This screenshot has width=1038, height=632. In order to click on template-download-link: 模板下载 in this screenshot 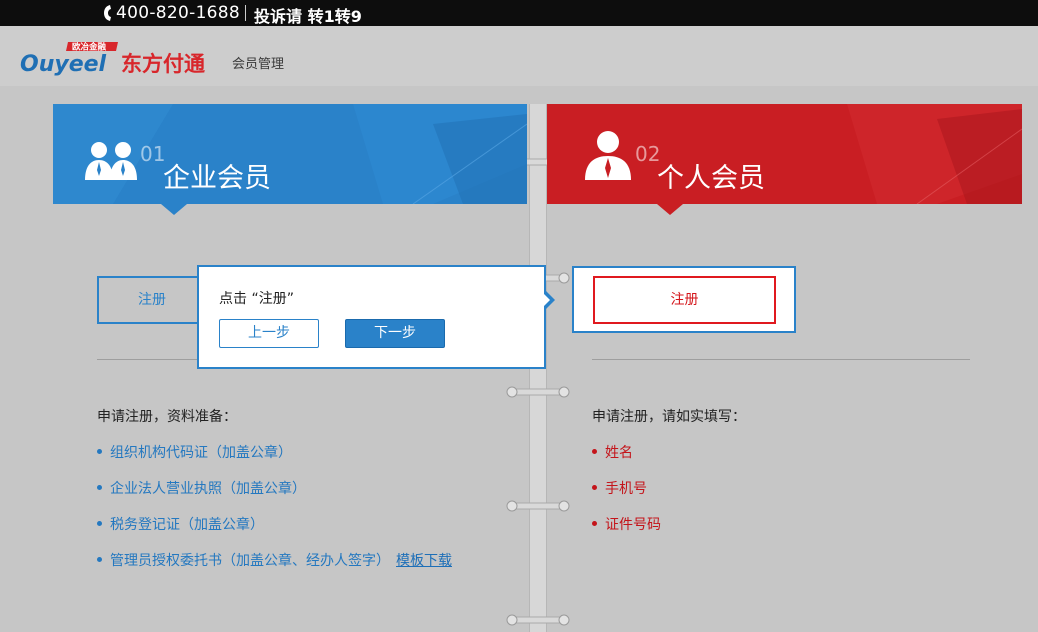, I will do `click(424, 561)`.